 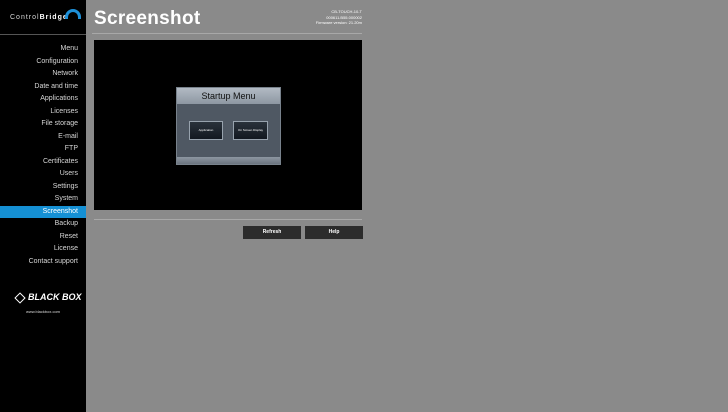 I want to click on sidebar-item-screenshot: Screenshot, so click(x=43, y=211).